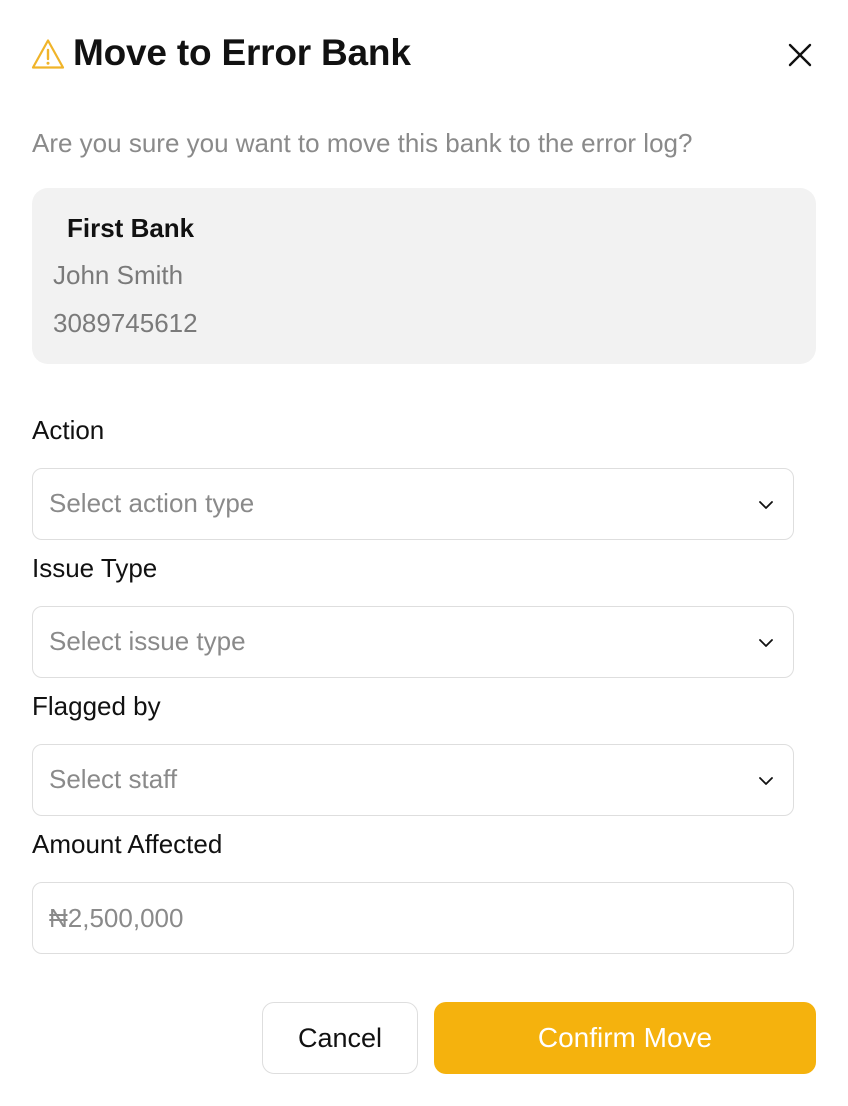 The width and height of the screenshot is (848, 1106). I want to click on issue-type-select: Select issue type, so click(413, 642).